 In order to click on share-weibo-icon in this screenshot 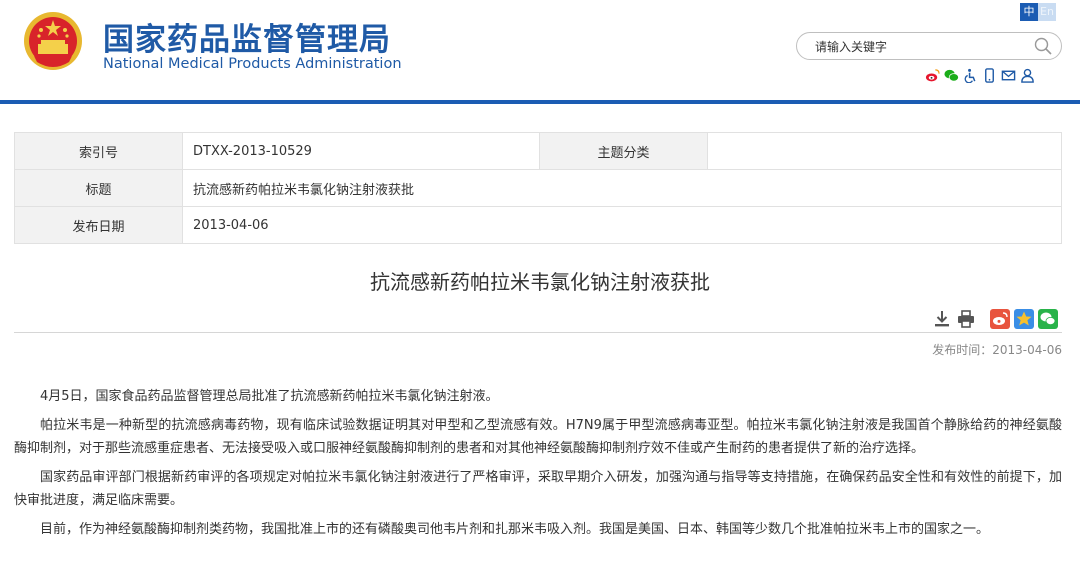, I will do `click(1000, 319)`.